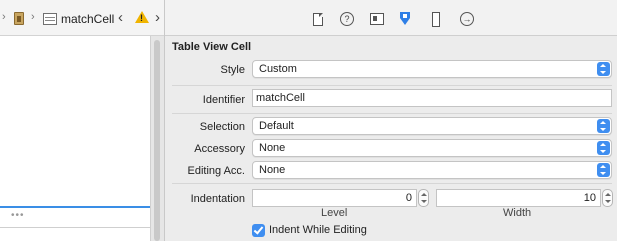 This screenshot has width=617, height=241. What do you see at coordinates (216, 171) in the screenshot?
I see `editing-accessory-label: Editing Acc.` at bounding box center [216, 171].